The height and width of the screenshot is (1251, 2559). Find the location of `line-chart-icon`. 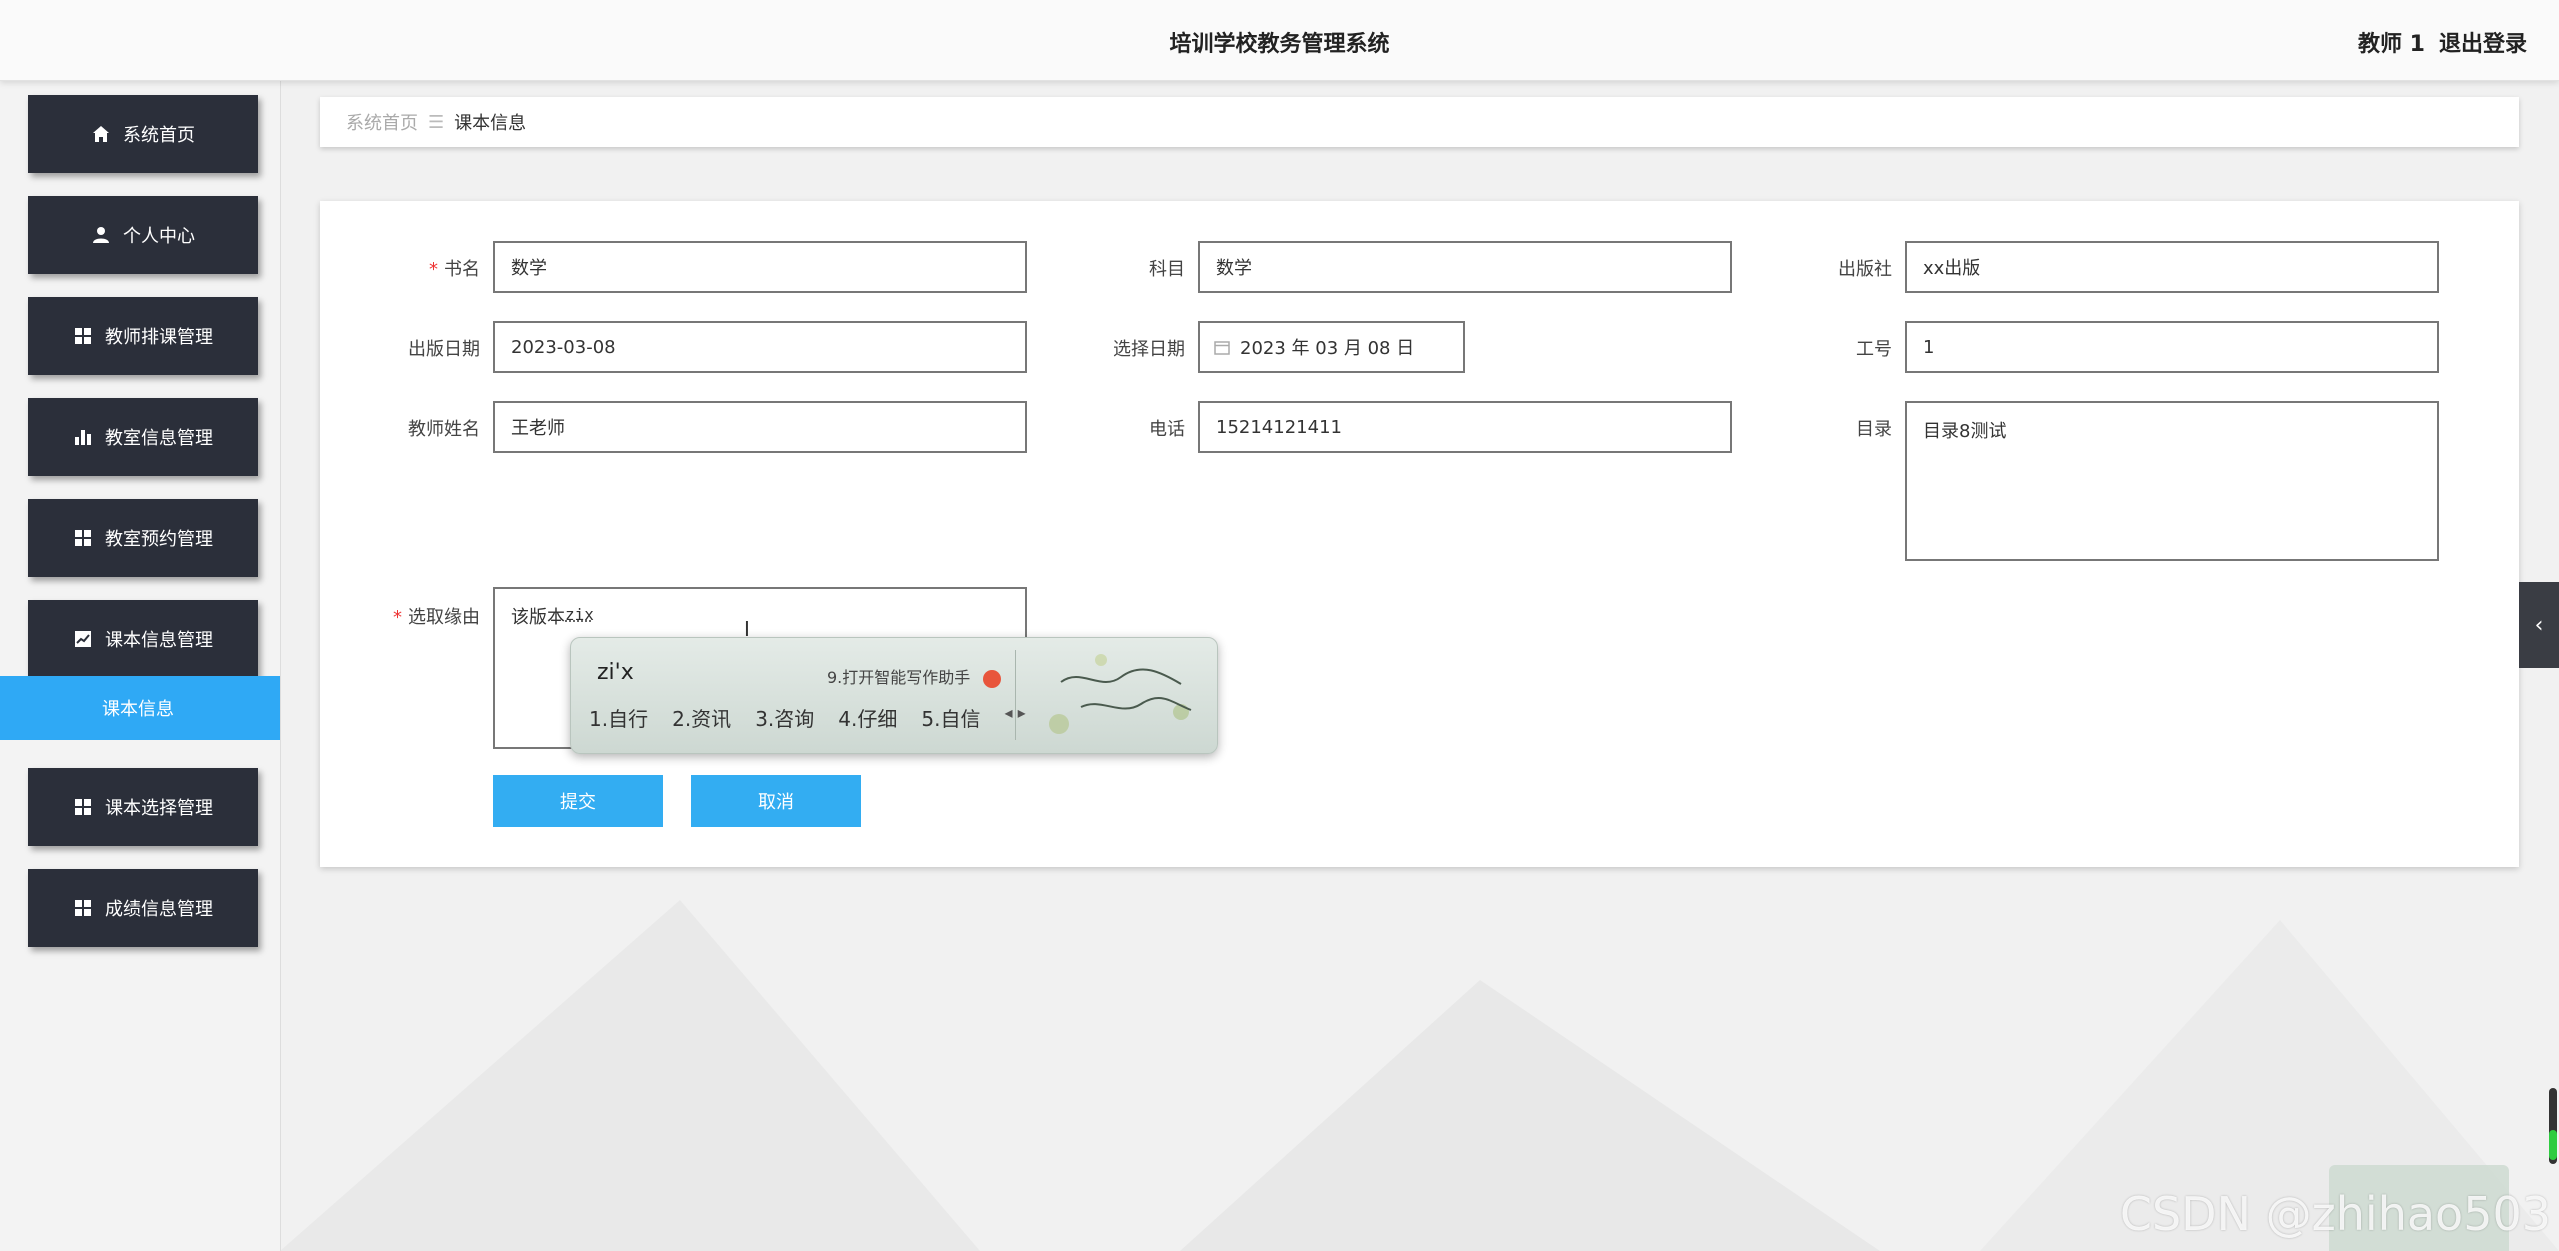

line-chart-icon is located at coordinates (83, 639).